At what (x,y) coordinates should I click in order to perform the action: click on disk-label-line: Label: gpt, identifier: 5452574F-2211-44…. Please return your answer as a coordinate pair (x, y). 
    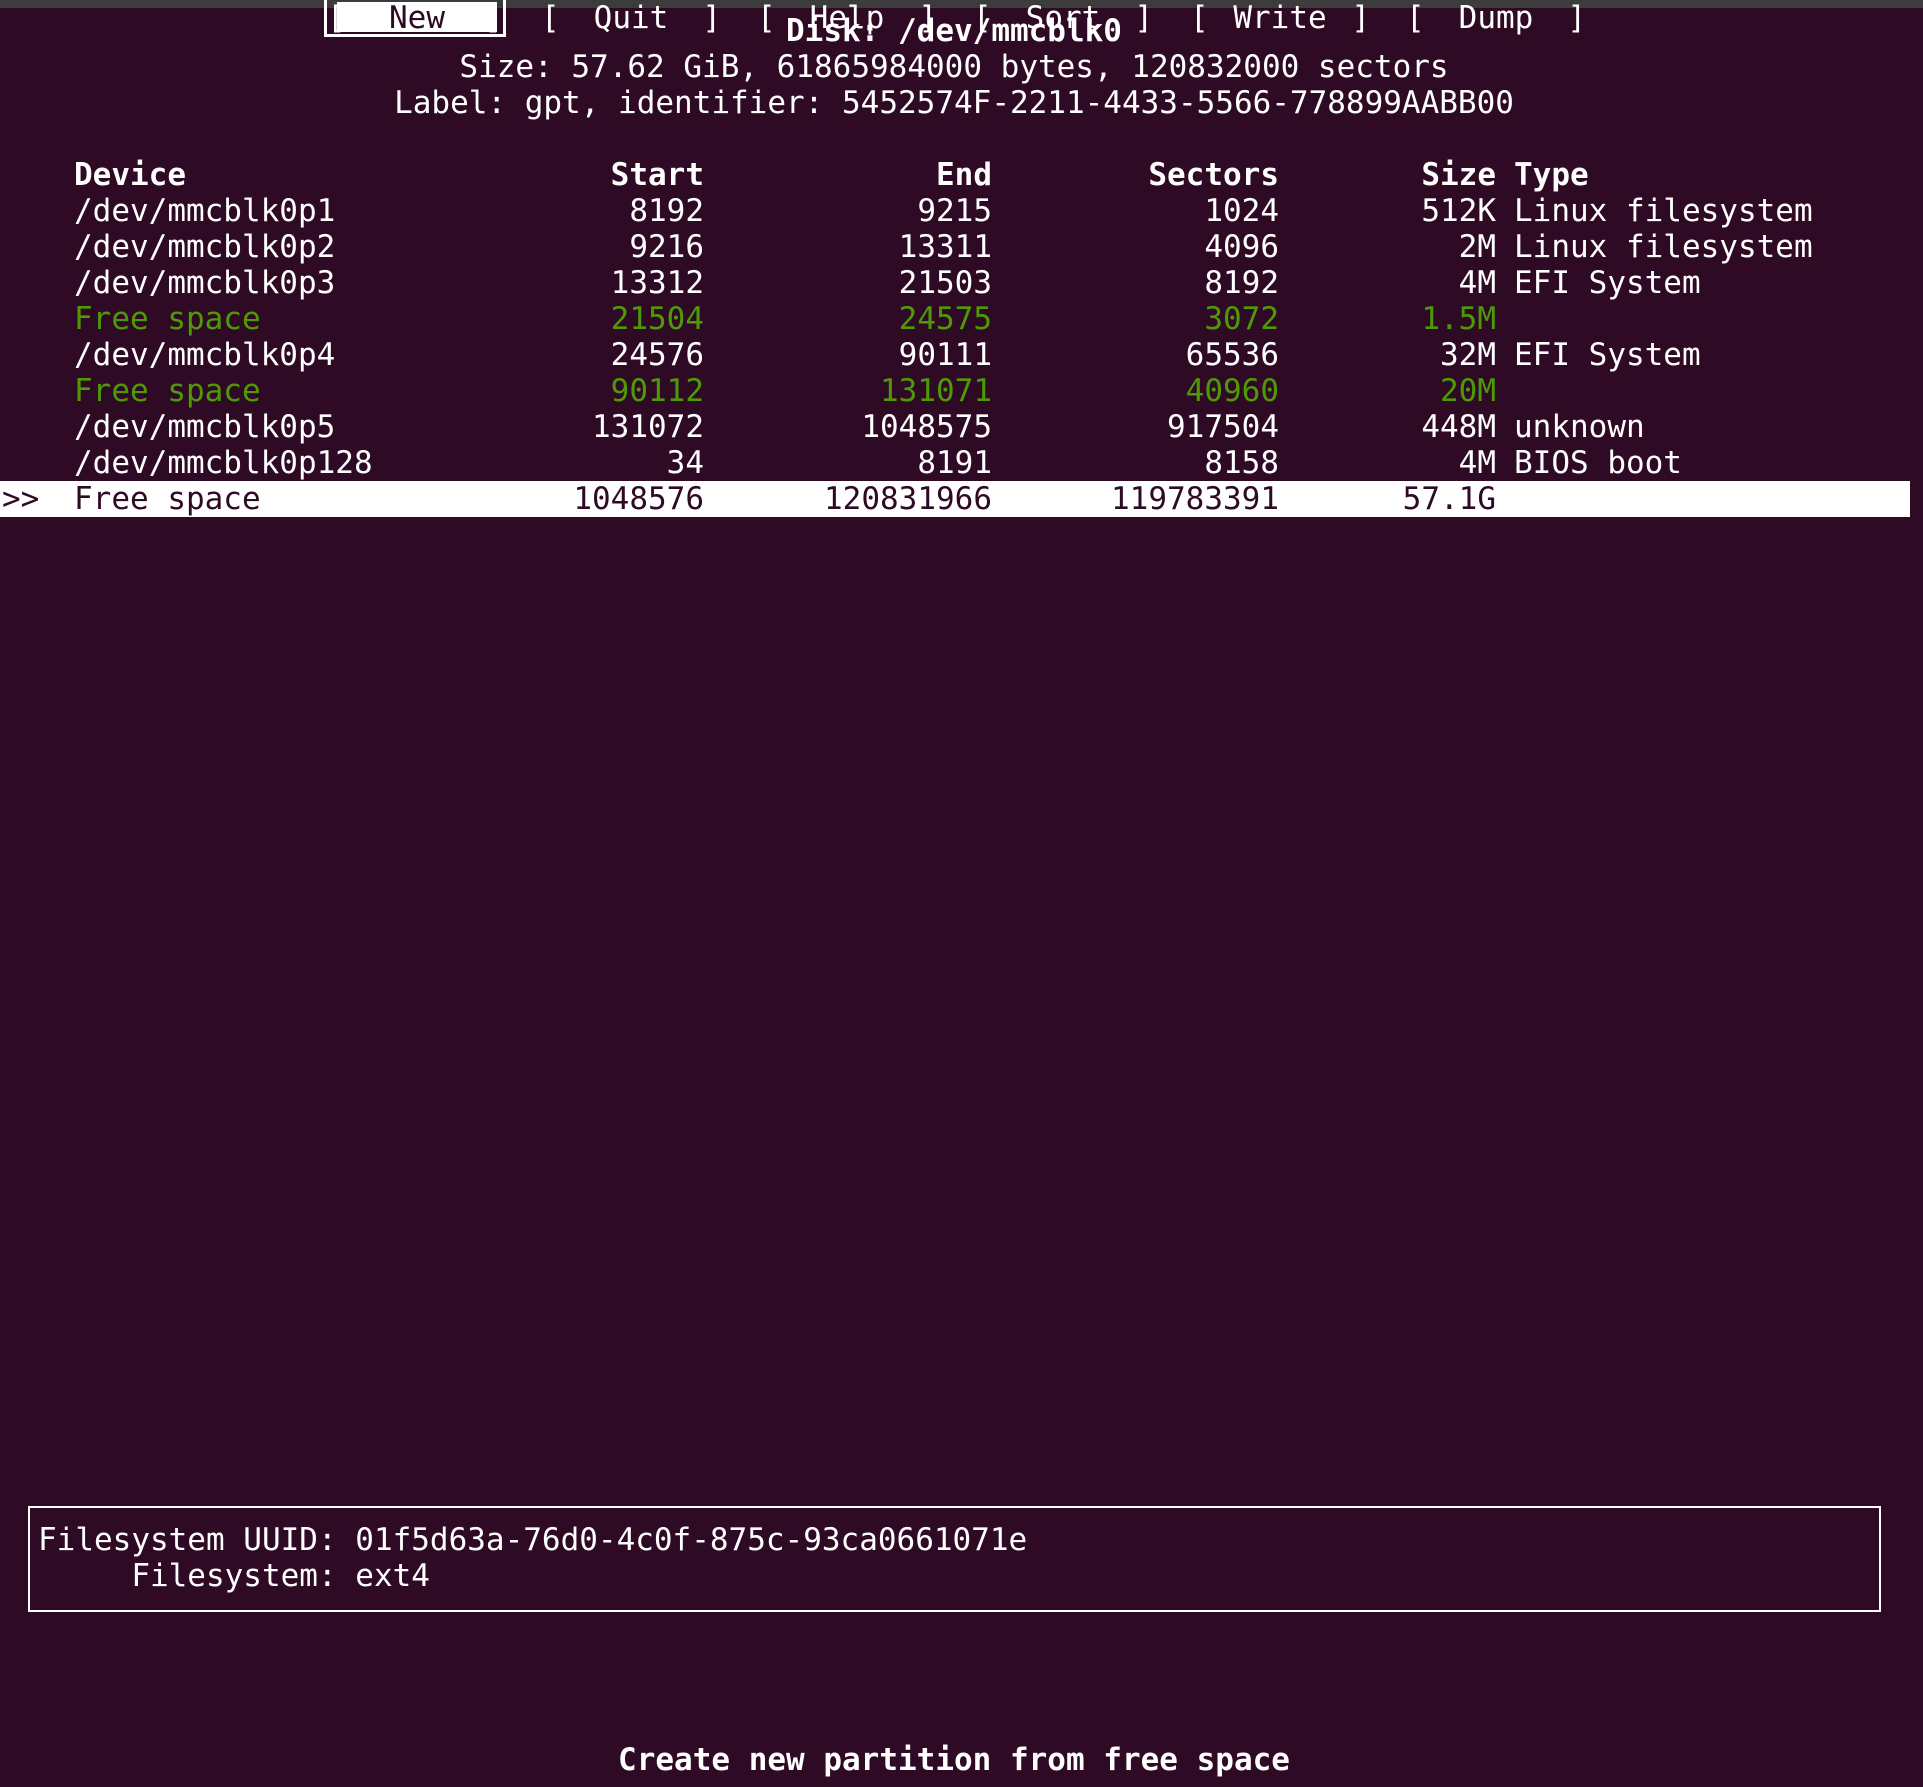
    Looking at the image, I should click on (954, 103).